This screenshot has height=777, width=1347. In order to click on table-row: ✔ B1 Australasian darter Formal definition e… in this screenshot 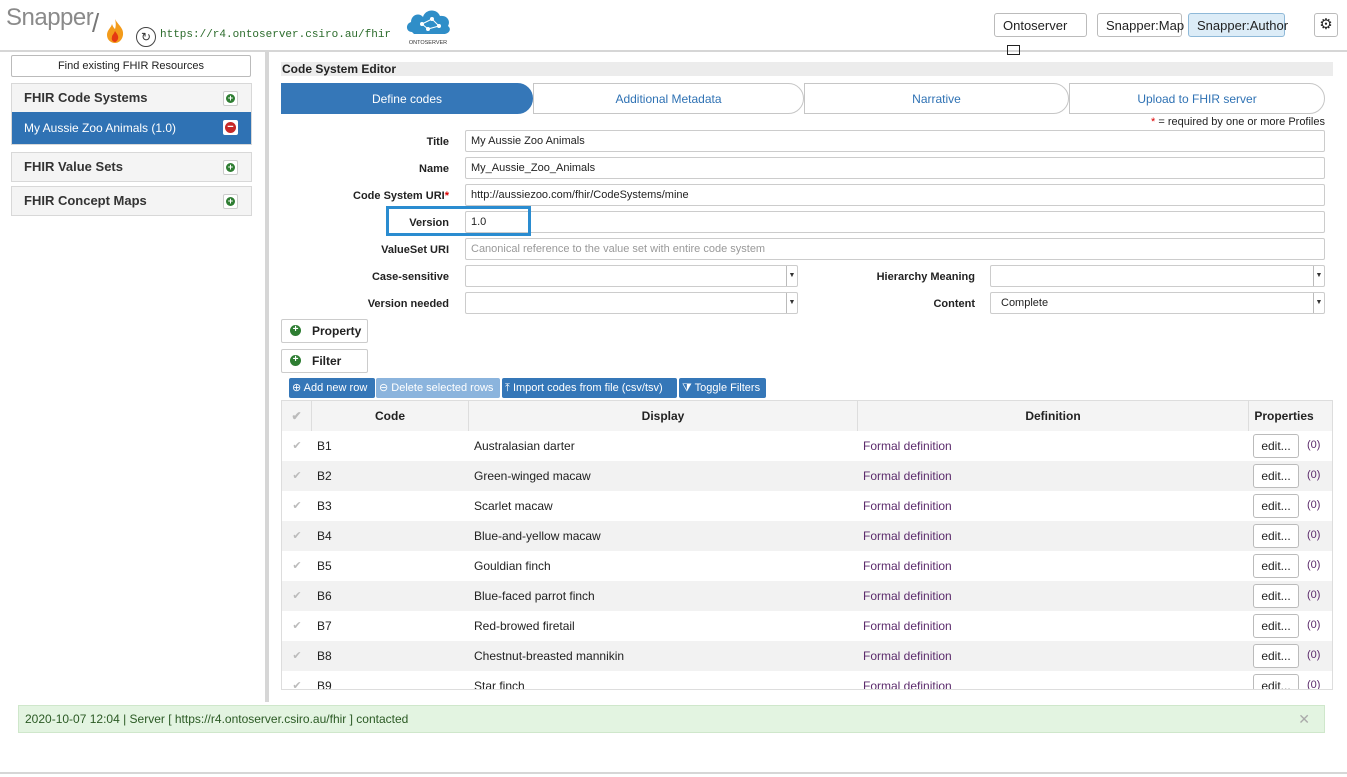, I will do `click(807, 446)`.